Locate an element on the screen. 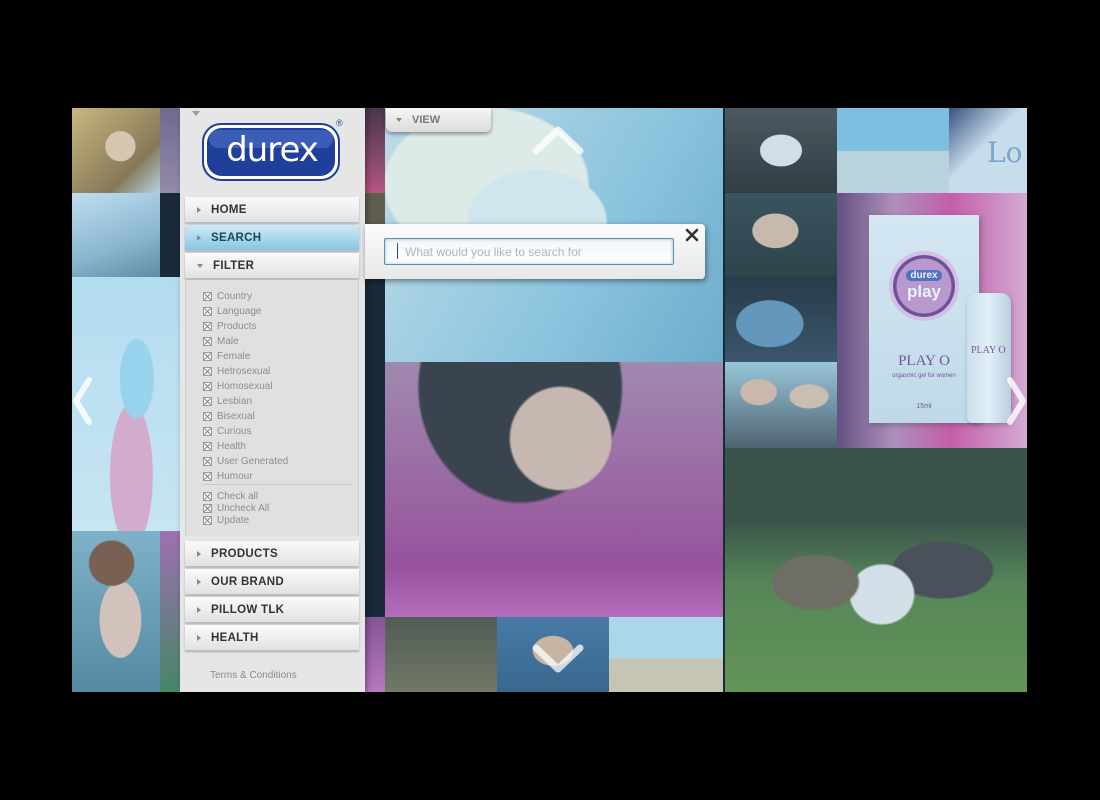  photo-tile-woman-finger is located at coordinates (116, 150).